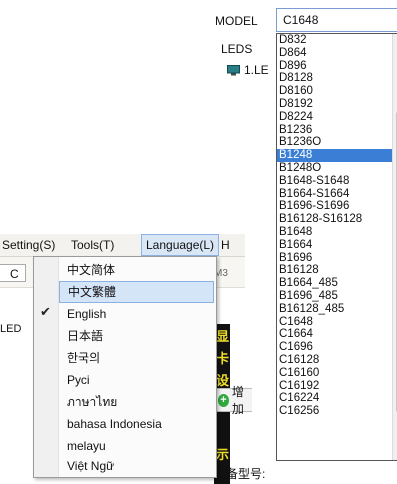  Describe the element at coordinates (335, 78) in the screenshot. I see `model-option: D8128` at that location.